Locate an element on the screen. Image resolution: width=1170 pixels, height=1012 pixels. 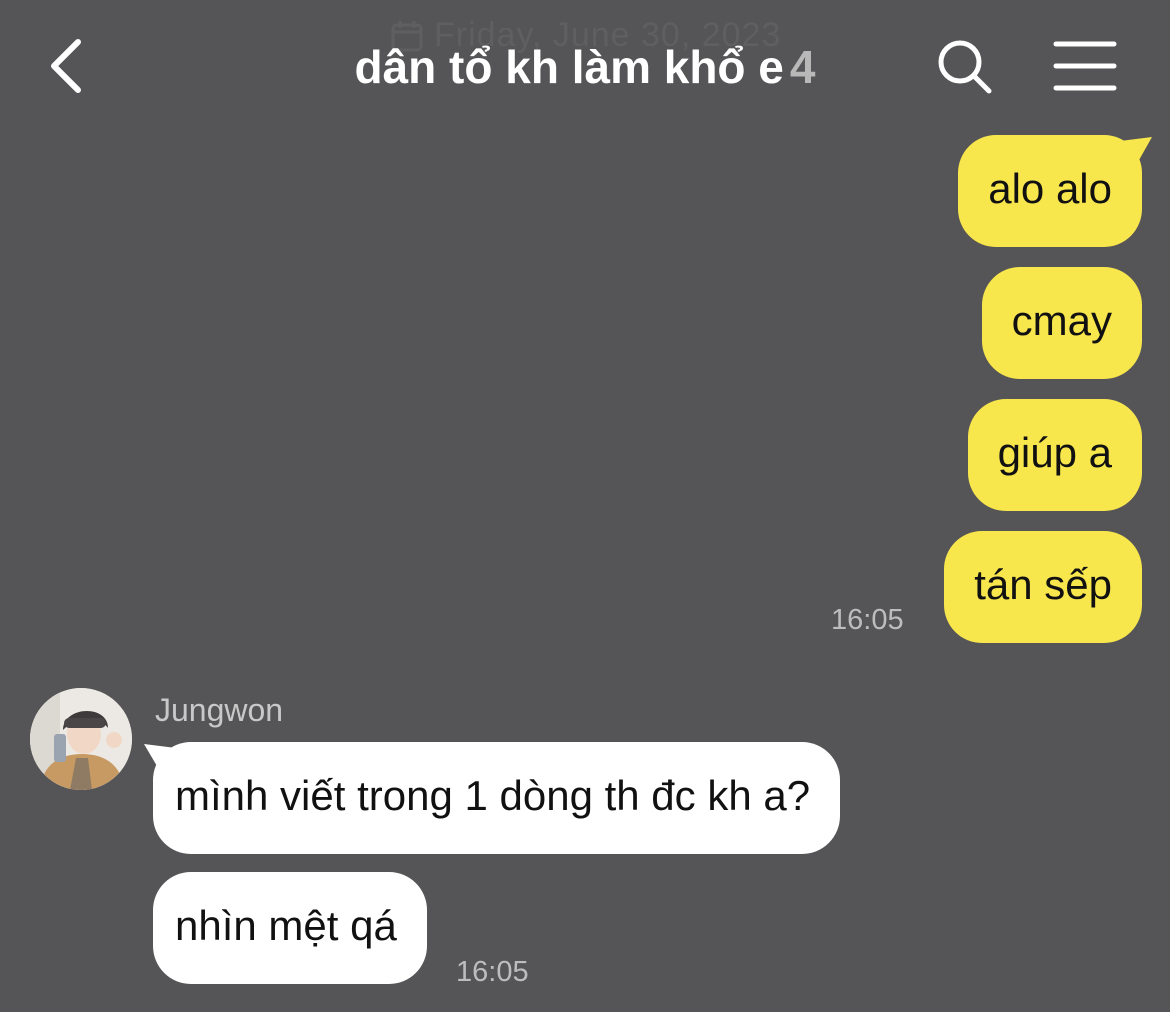
chat-header: dân tổ kh làm khổ e4 is located at coordinates (585, 67).